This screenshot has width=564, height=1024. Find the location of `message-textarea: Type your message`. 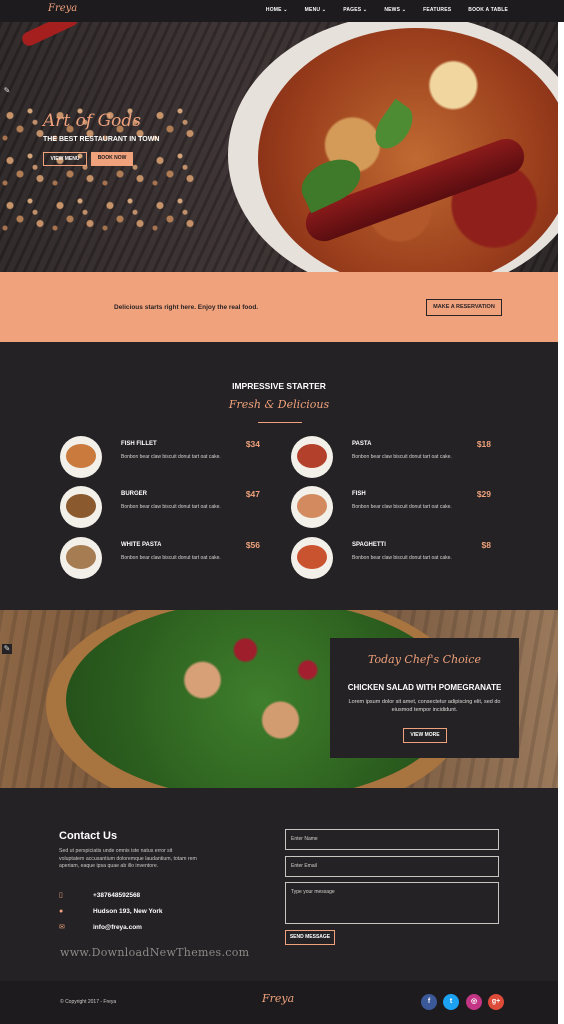

message-textarea: Type your message is located at coordinates (392, 903).